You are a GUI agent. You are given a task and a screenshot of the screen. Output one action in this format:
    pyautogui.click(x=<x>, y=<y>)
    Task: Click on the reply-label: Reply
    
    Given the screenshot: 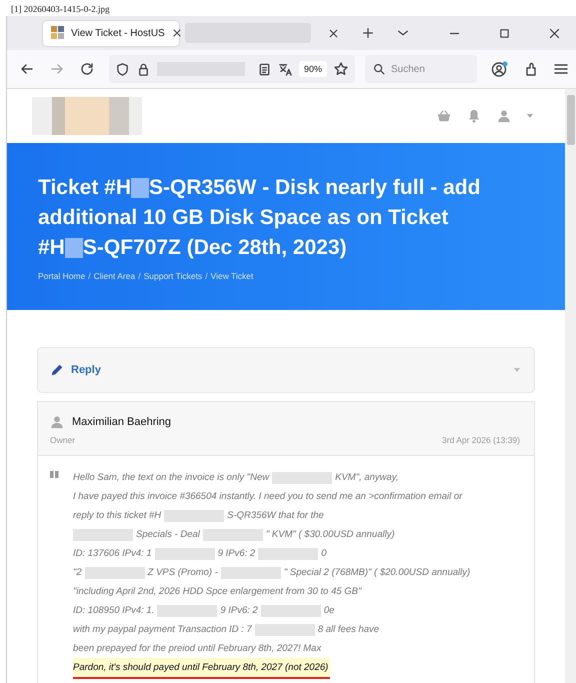 What is the action you would take?
    pyautogui.click(x=86, y=370)
    